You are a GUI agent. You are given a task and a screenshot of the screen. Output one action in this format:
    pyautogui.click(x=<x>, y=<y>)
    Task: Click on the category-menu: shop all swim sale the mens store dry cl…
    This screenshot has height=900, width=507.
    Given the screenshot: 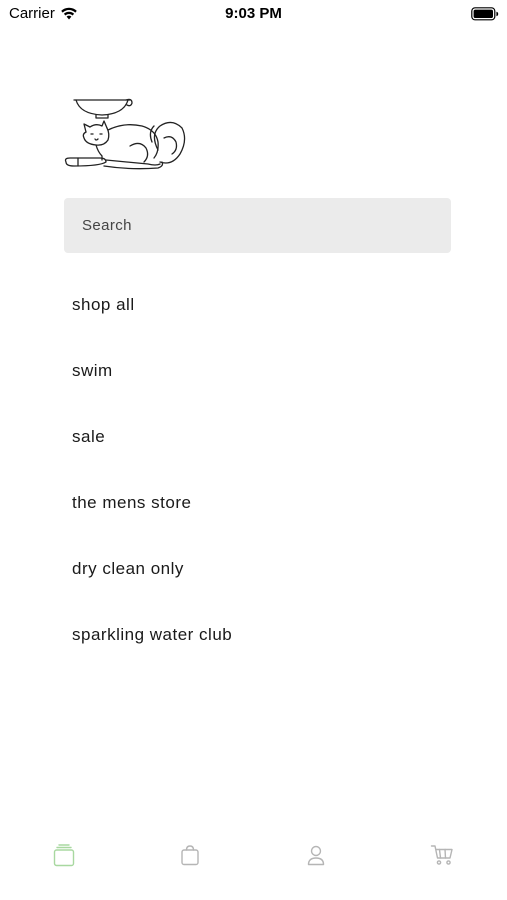 What is the action you would take?
    pyautogui.click(x=152, y=482)
    